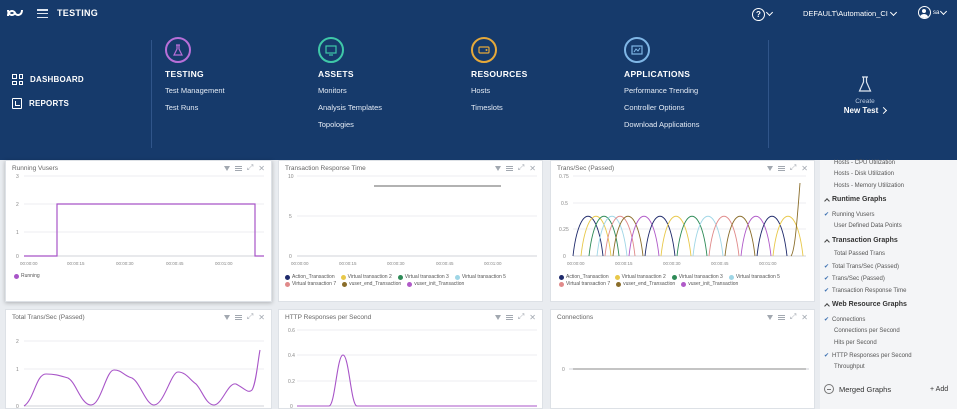 The height and width of the screenshot is (409, 957). What do you see at coordinates (685, 370) in the screenshot?
I see `connections-chart: 0` at bounding box center [685, 370].